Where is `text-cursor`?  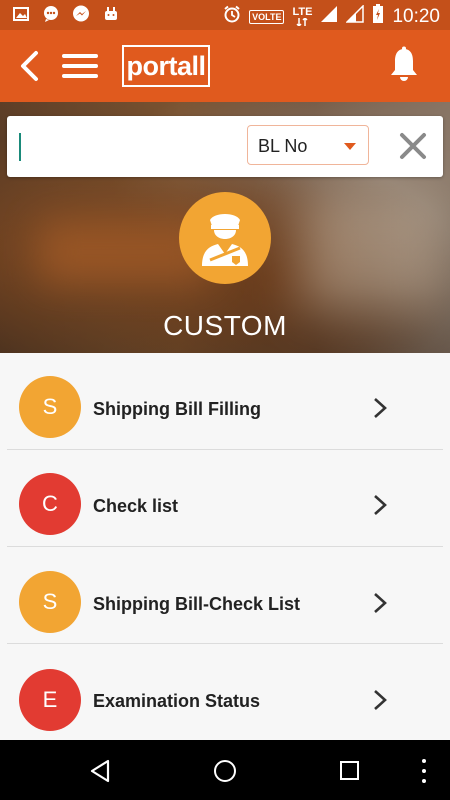 text-cursor is located at coordinates (20, 147).